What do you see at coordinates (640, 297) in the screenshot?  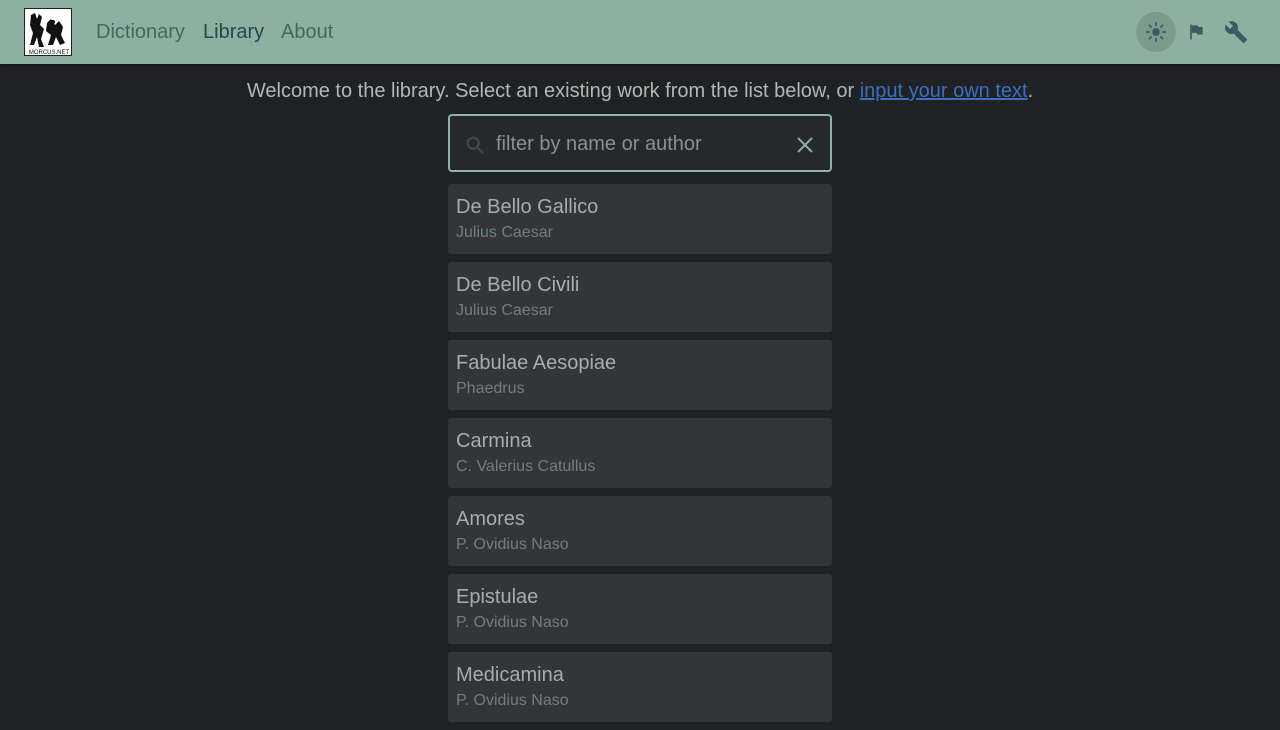 I see `work-item: De Bello Civili Julius Caesar` at bounding box center [640, 297].